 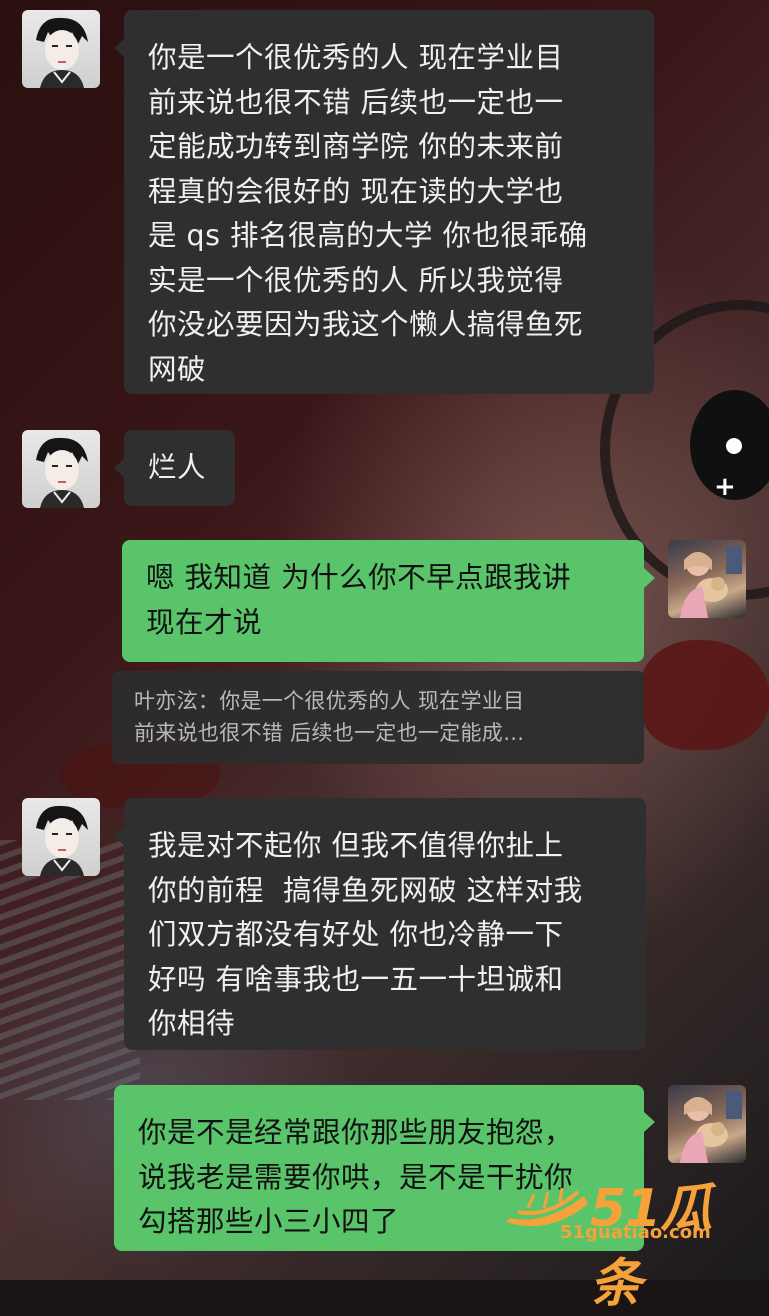 What do you see at coordinates (547, 1206) in the screenshot?
I see `melon-logo-icon` at bounding box center [547, 1206].